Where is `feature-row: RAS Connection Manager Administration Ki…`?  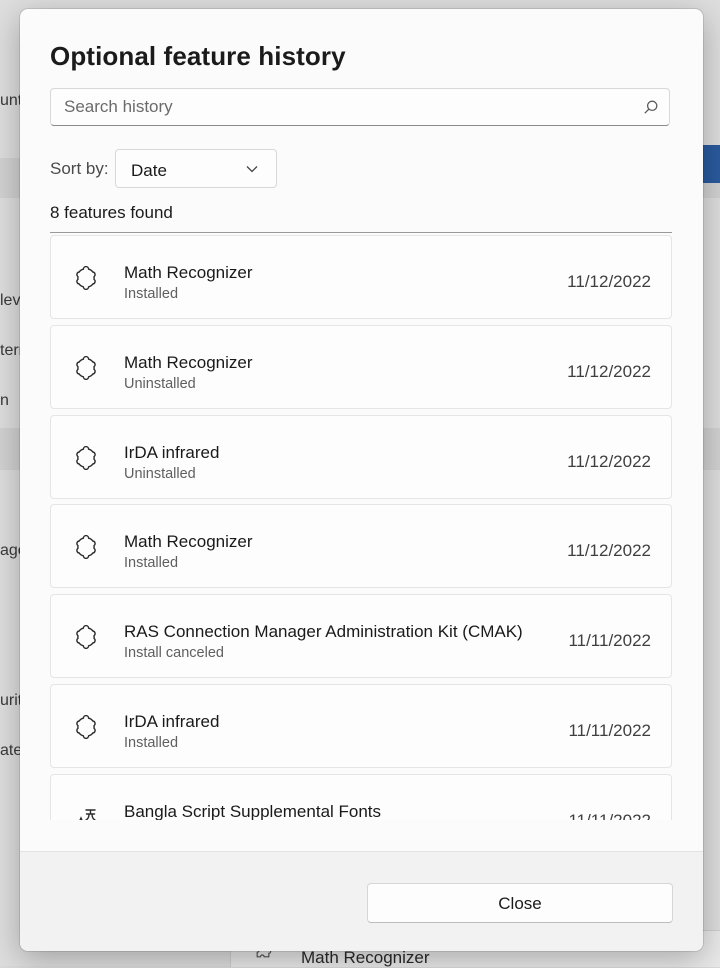
feature-row: RAS Connection Manager Administration Ki… is located at coordinates (361, 636).